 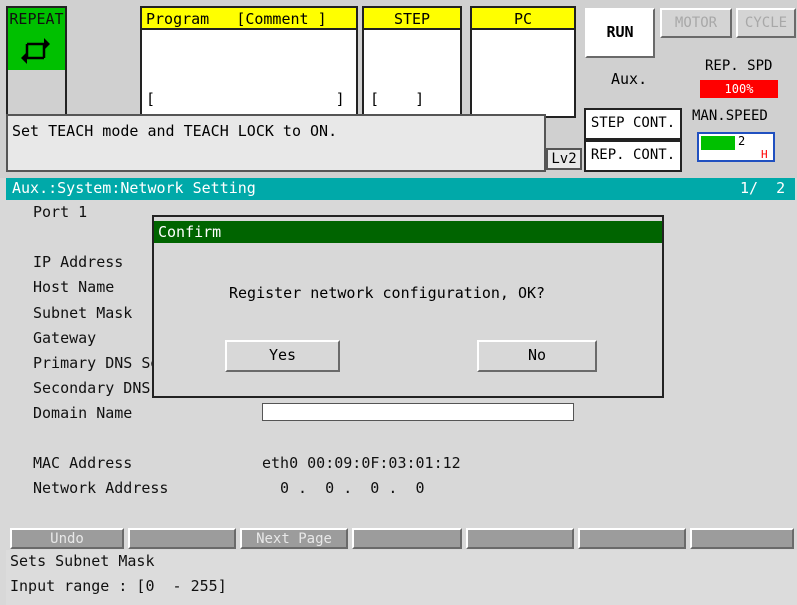 I want to click on man-speed-value: 2, so click(x=742, y=141).